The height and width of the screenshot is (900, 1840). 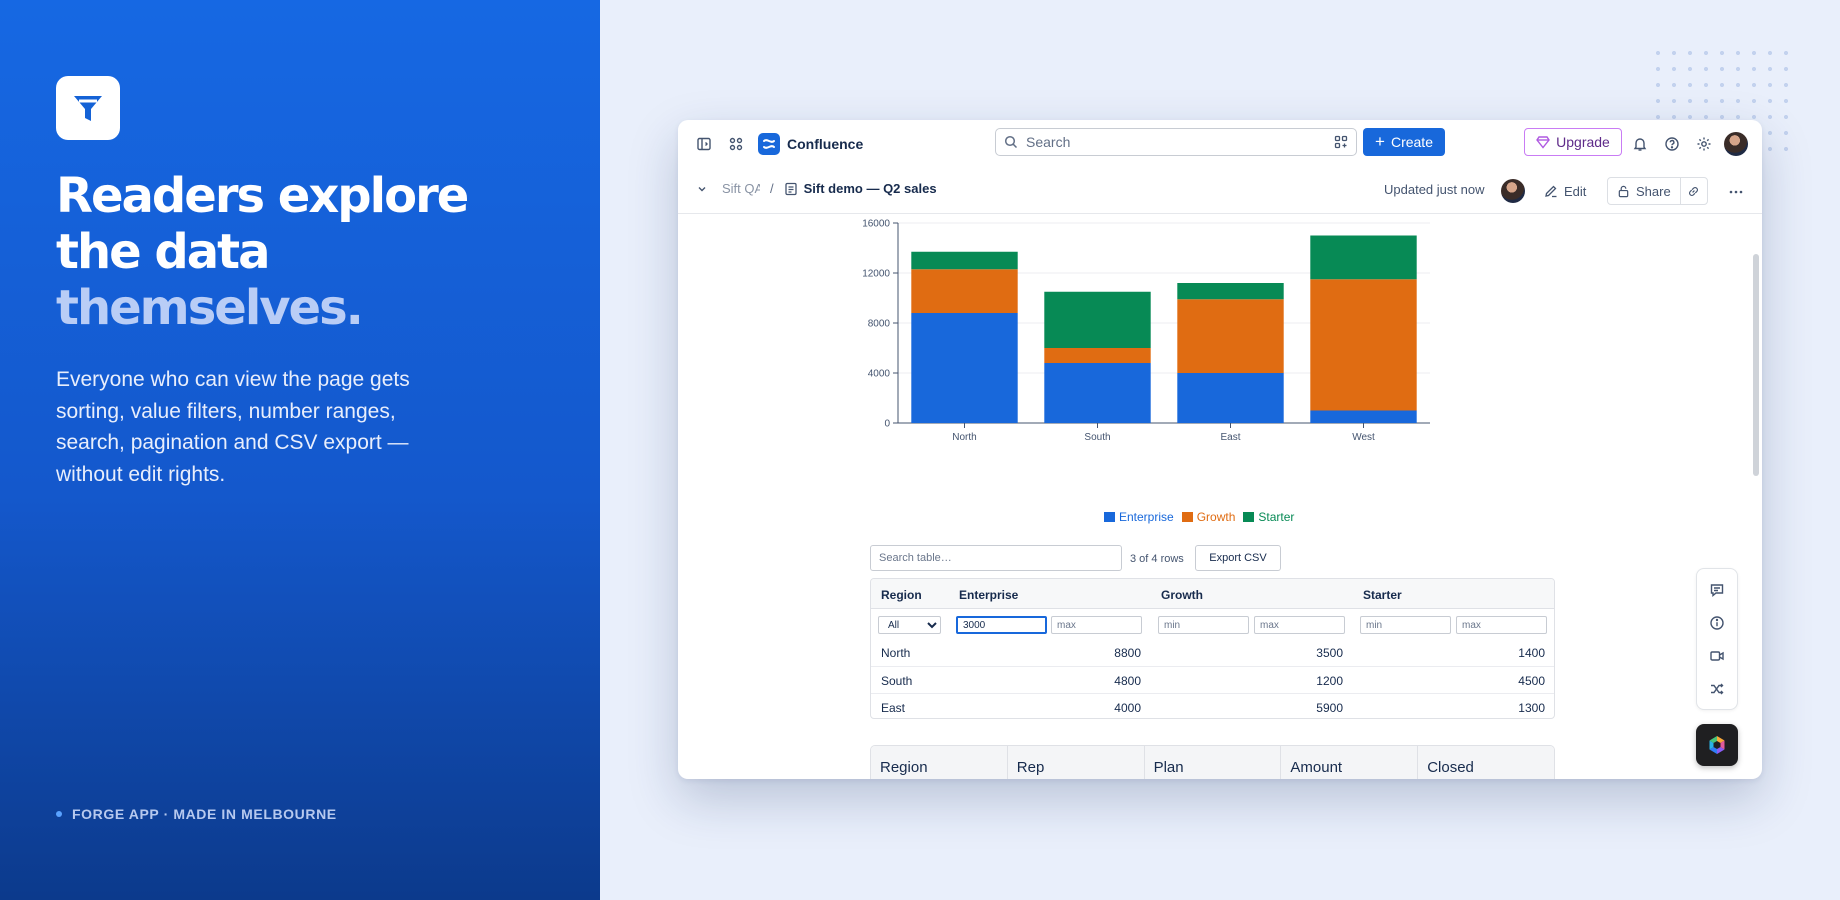 What do you see at coordinates (1127, 708) in the screenshot?
I see `cell-enterprise: 4000` at bounding box center [1127, 708].